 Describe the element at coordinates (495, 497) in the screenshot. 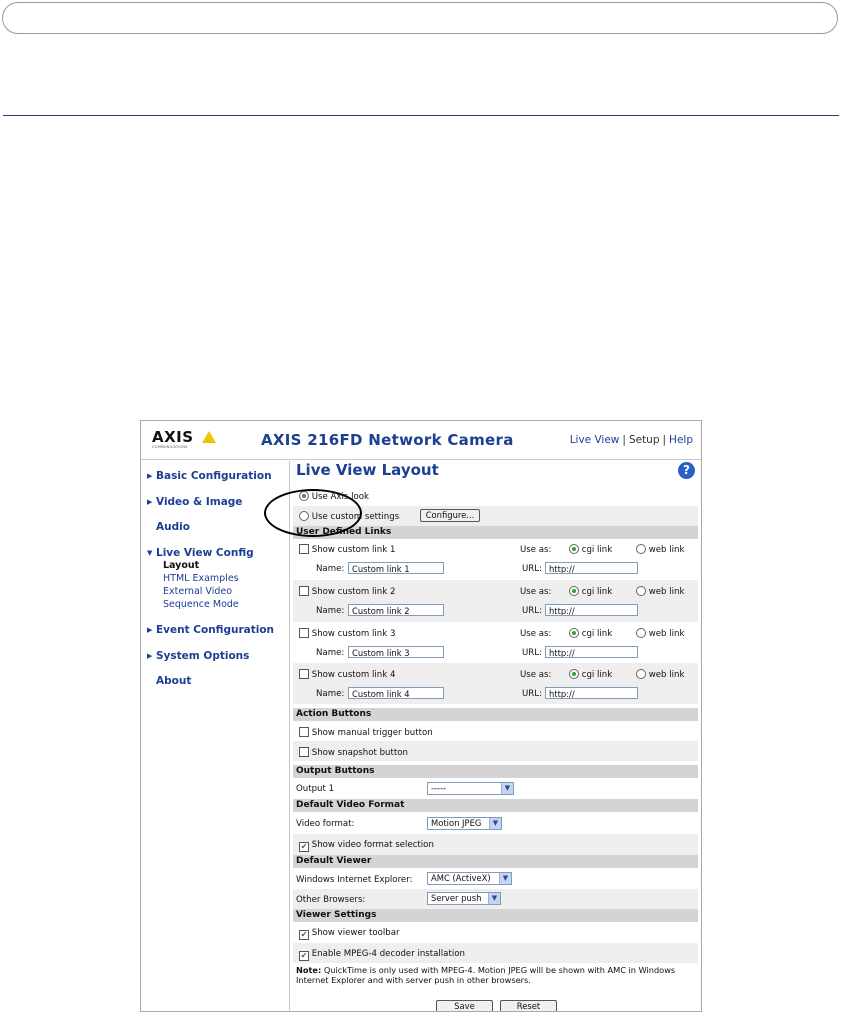

I see `axis-look-row: Use Axis look` at that location.